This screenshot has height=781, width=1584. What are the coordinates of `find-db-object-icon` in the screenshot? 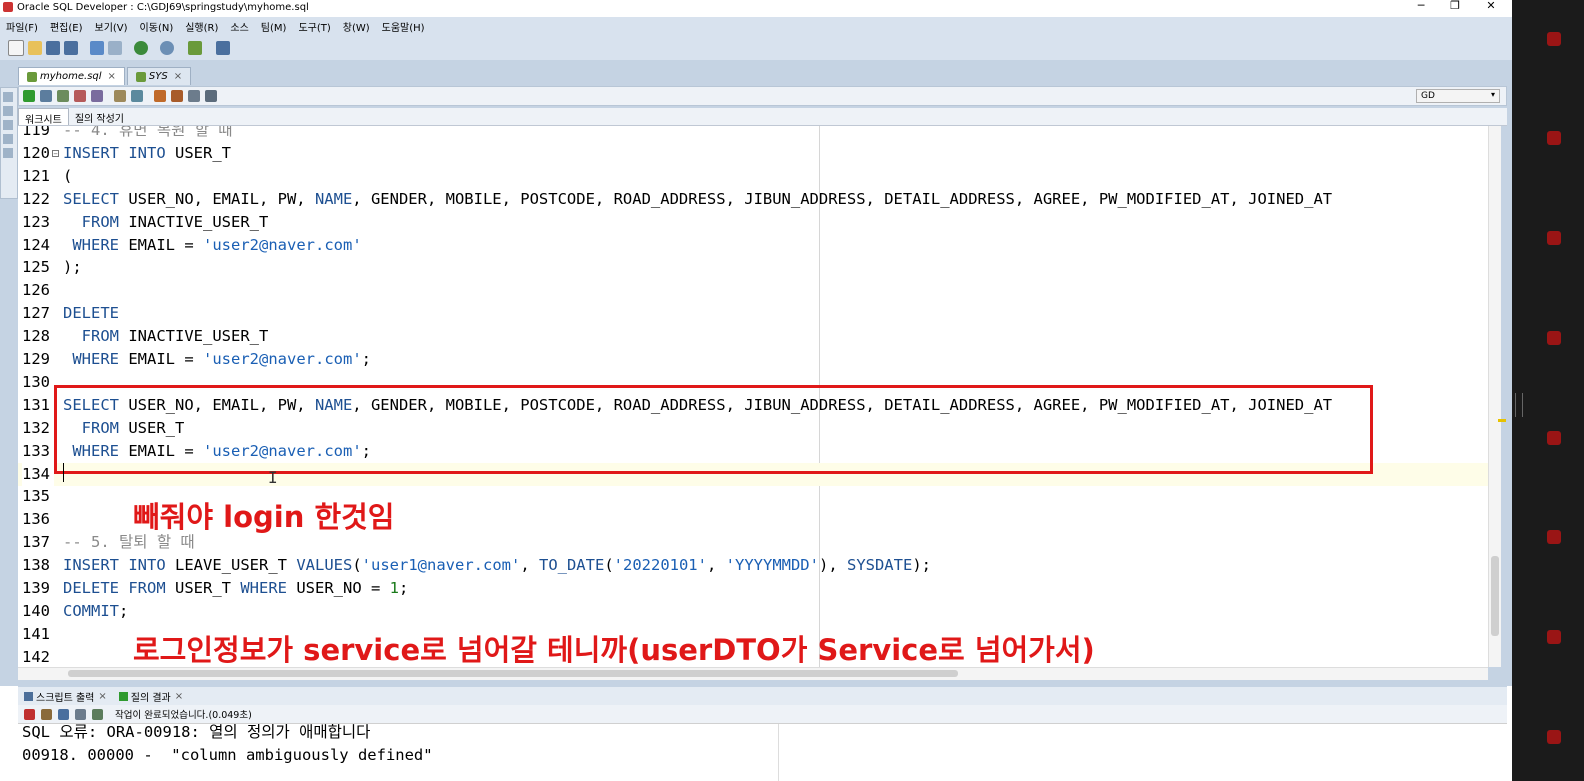 It's located at (223, 48).